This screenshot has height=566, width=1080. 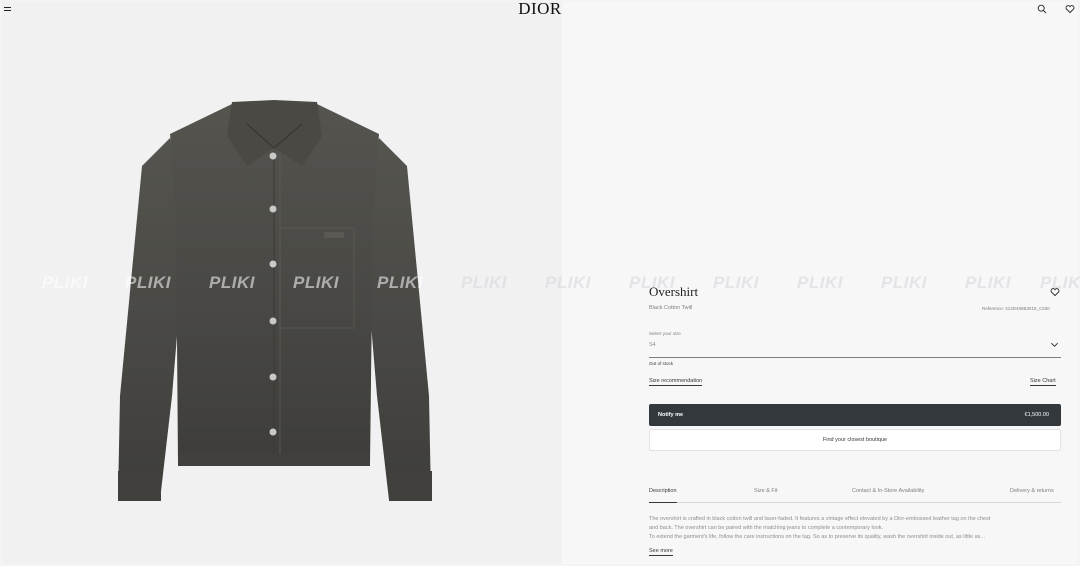 What do you see at coordinates (1042, 9) in the screenshot?
I see `search-icon` at bounding box center [1042, 9].